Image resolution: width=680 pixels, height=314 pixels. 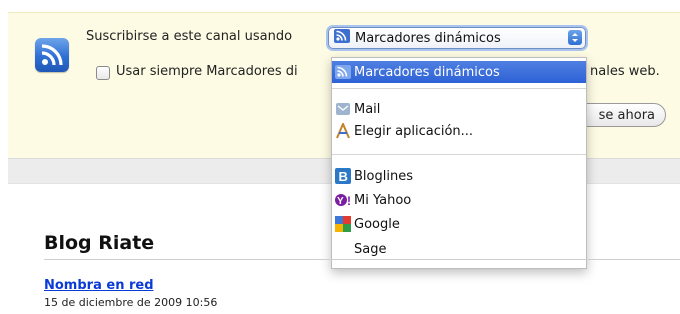 I want to click on reader-select: Marcadores dinámicos, so click(x=457, y=38).